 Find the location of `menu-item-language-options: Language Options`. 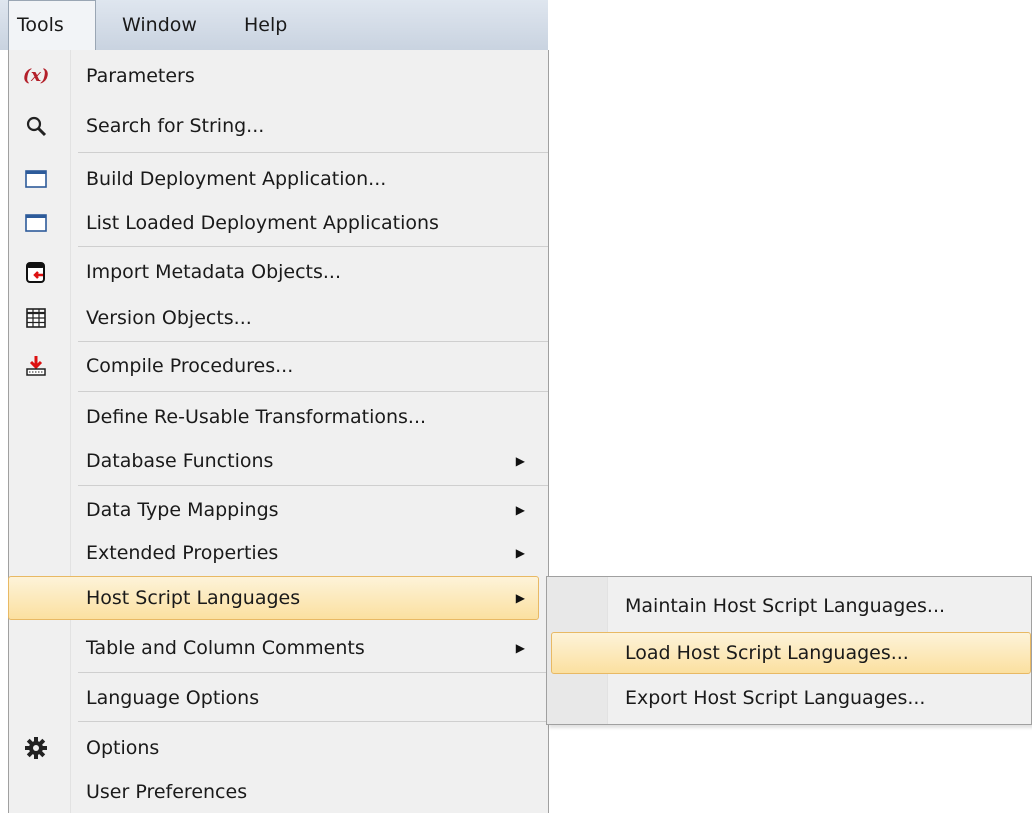

menu-item-language-options: Language Options is located at coordinates (273, 698).